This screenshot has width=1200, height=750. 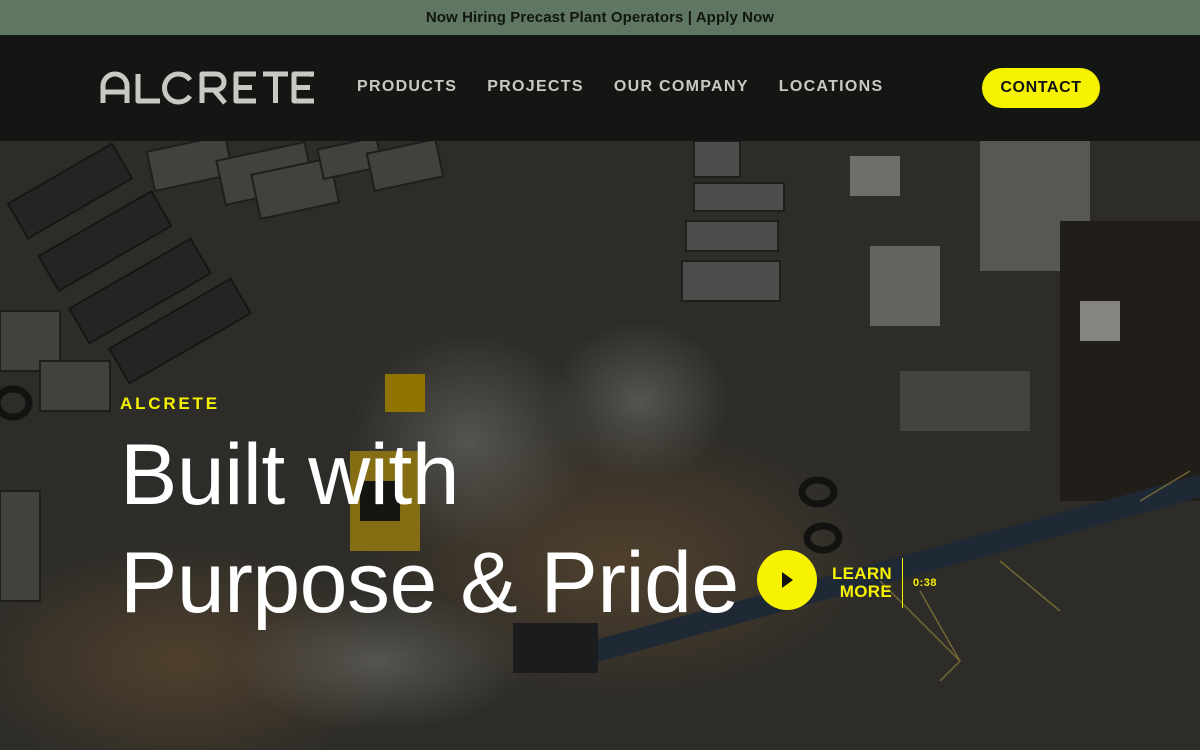 I want to click on hero-eyebrow: ALCRETE, so click(x=170, y=403).